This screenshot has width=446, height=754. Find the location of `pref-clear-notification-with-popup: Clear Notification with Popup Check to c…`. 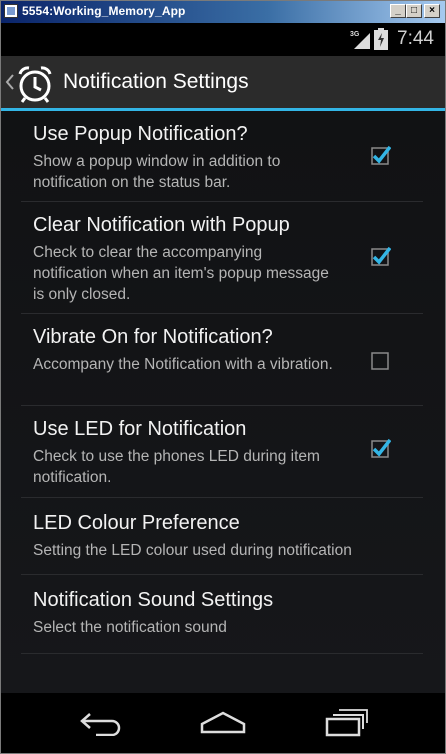

pref-clear-notification-with-popup: Clear Notification with Popup Check to c… is located at coordinates (222, 258).